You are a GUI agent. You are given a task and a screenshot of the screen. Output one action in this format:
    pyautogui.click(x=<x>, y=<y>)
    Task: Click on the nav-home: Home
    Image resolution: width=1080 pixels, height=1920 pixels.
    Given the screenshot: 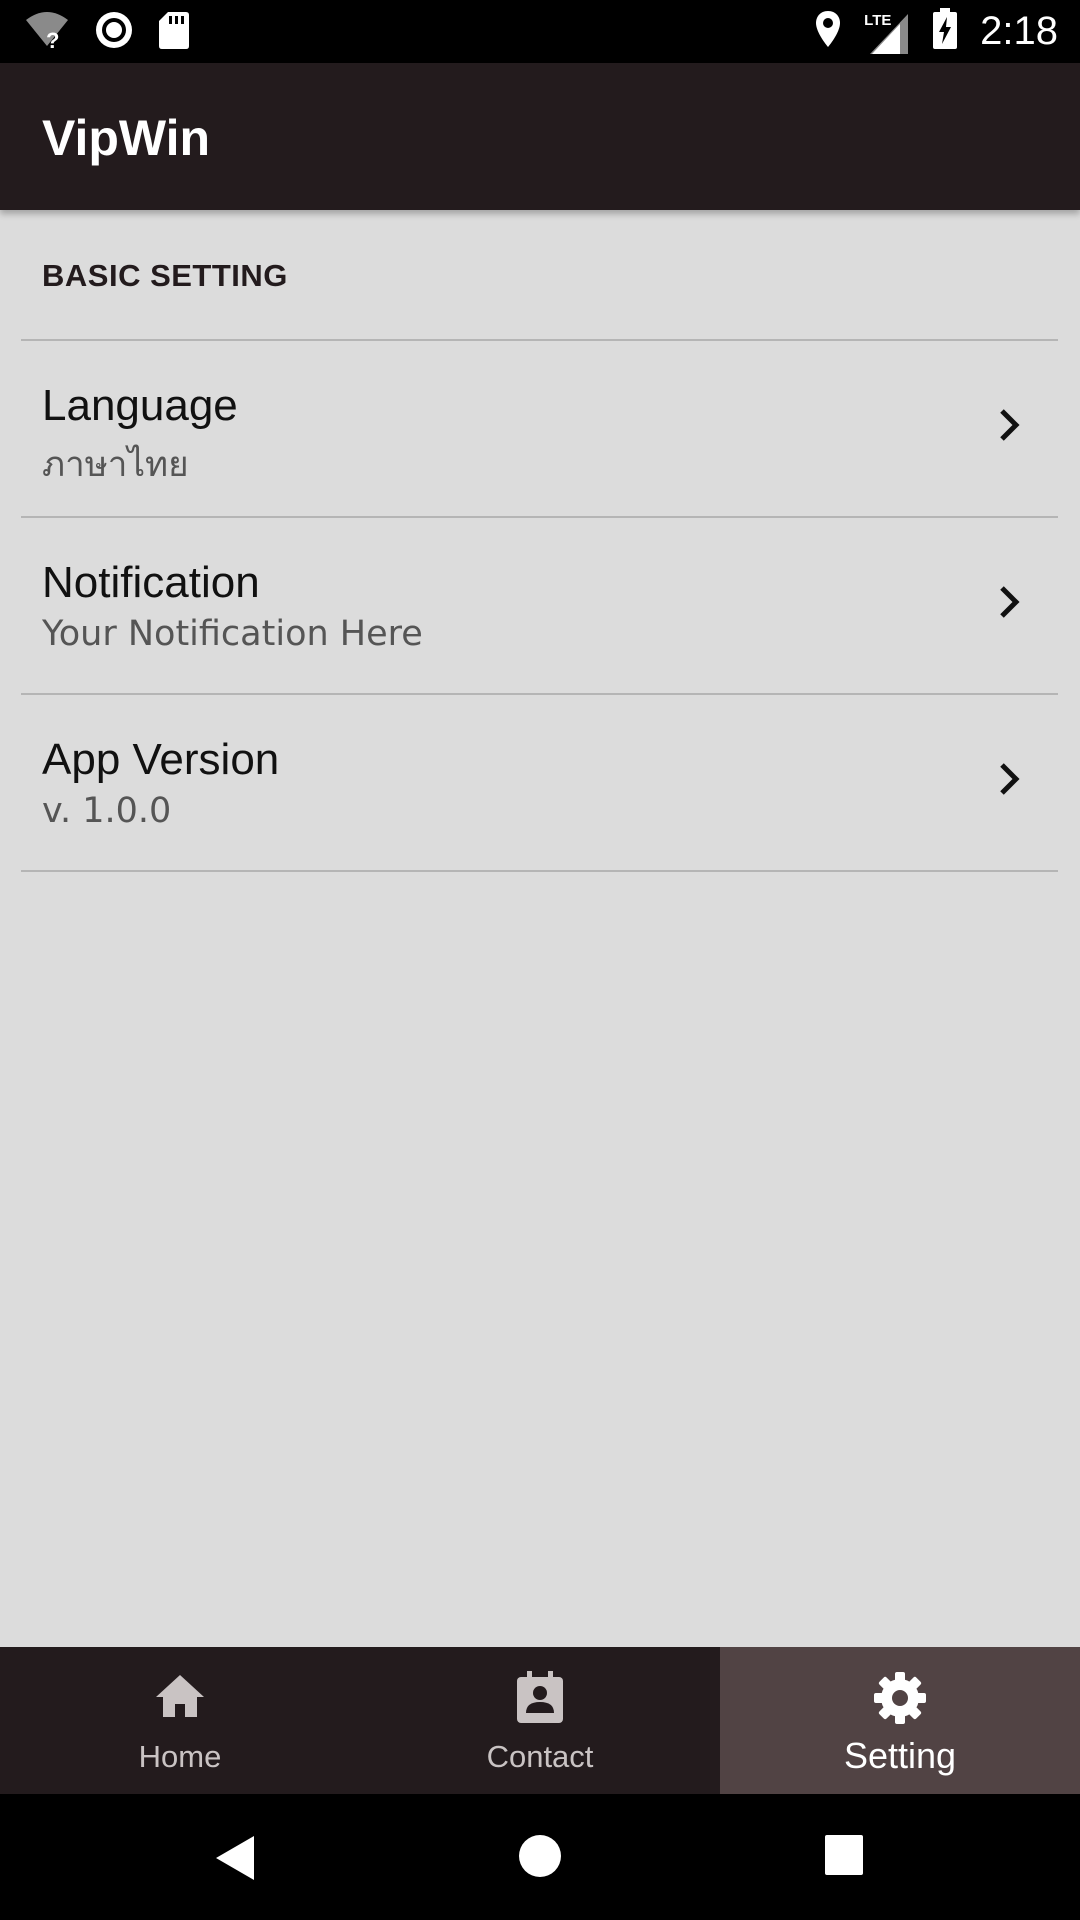 What is the action you would take?
    pyautogui.click(x=180, y=1720)
    